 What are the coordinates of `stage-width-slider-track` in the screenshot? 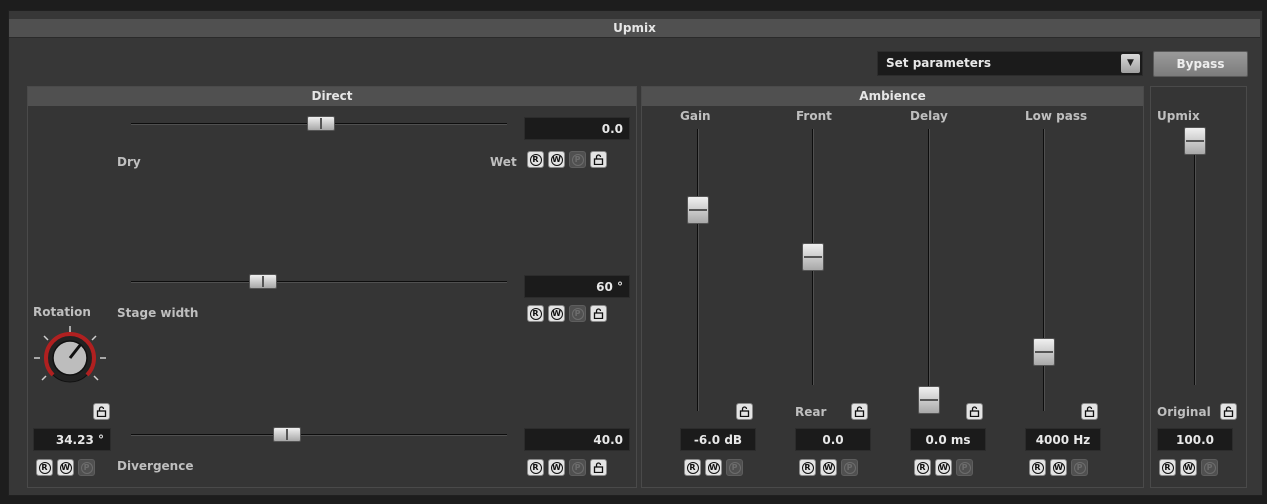 It's located at (319, 282).